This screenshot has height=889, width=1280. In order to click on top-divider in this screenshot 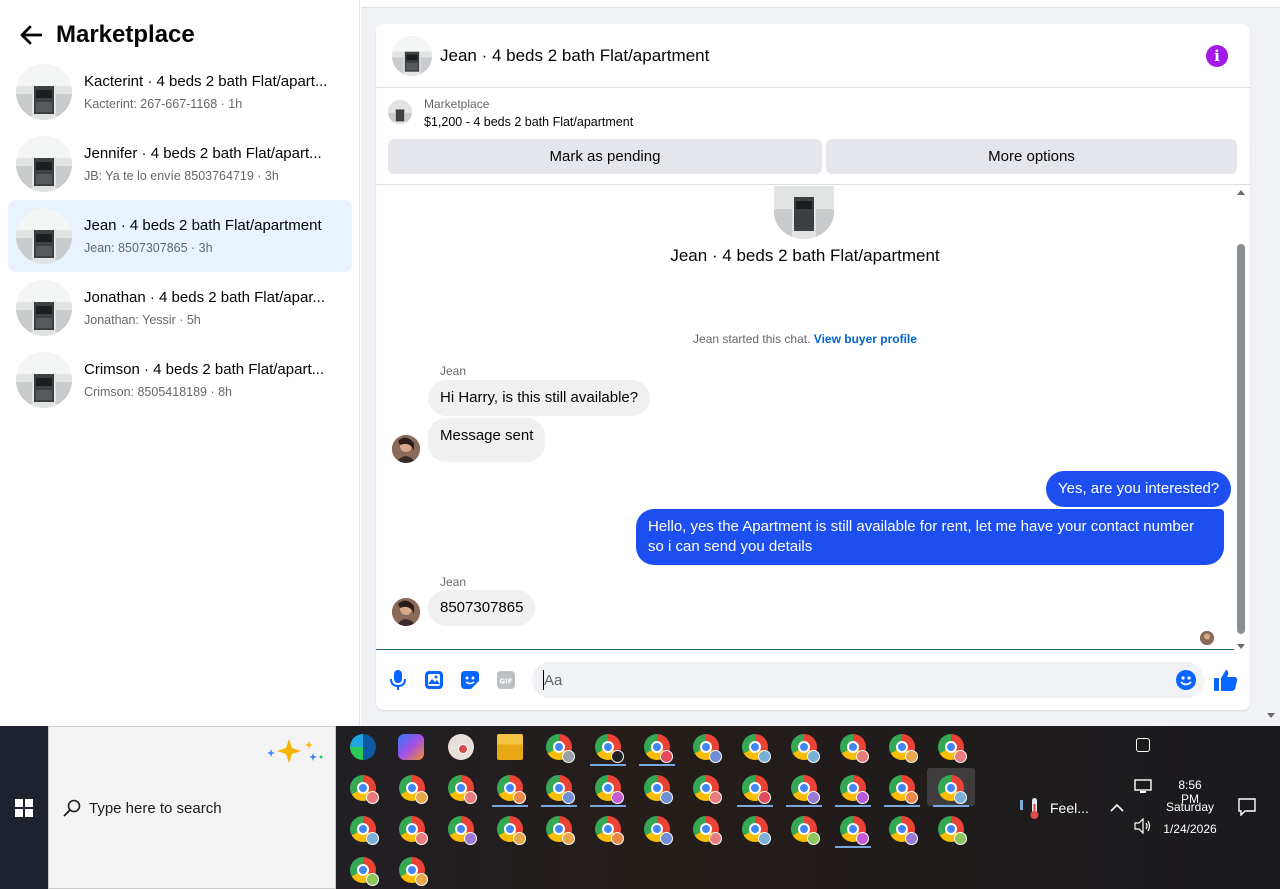, I will do `click(820, 4)`.